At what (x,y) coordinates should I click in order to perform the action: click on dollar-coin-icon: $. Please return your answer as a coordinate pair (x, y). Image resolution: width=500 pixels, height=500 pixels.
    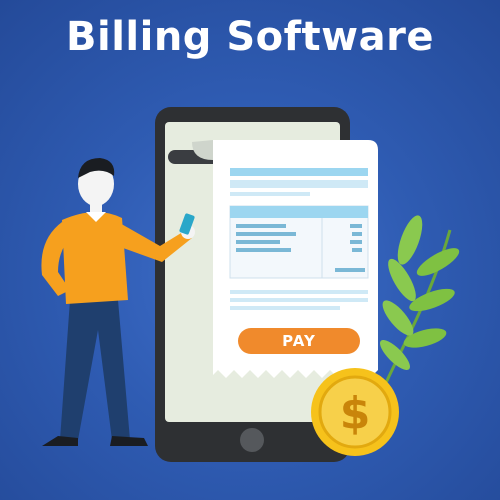
    Looking at the image, I should click on (355, 412).